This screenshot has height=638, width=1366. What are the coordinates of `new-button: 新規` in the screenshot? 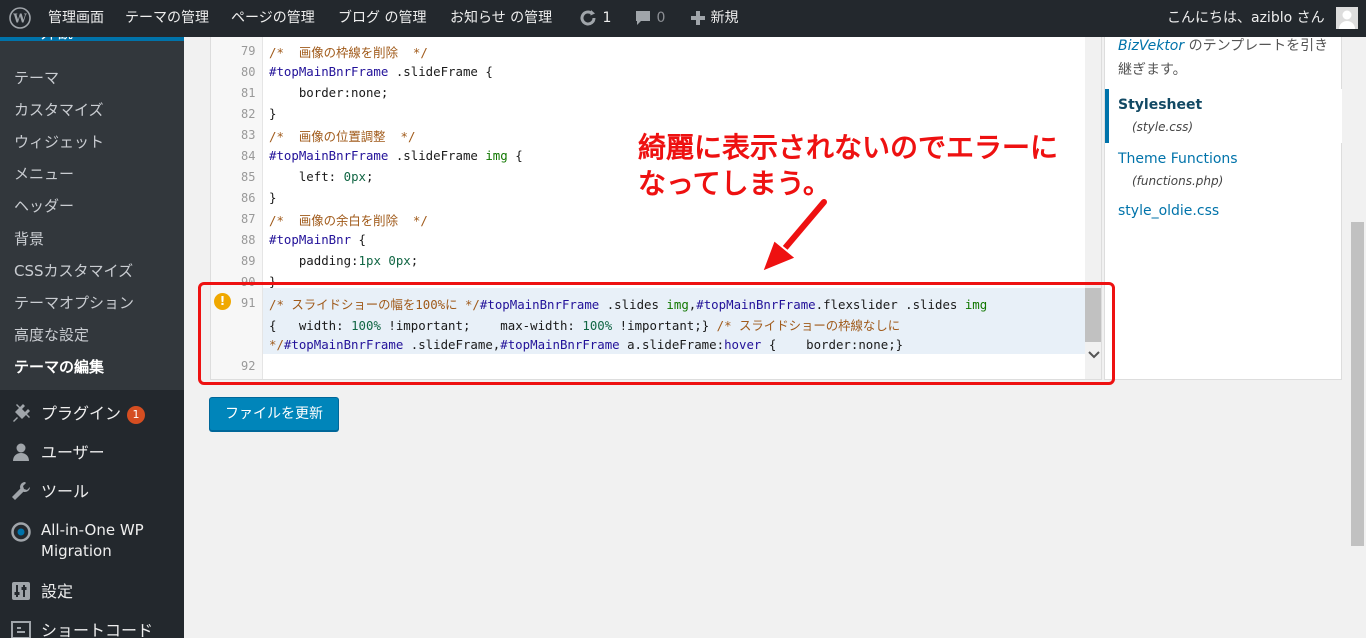 It's located at (714, 18).